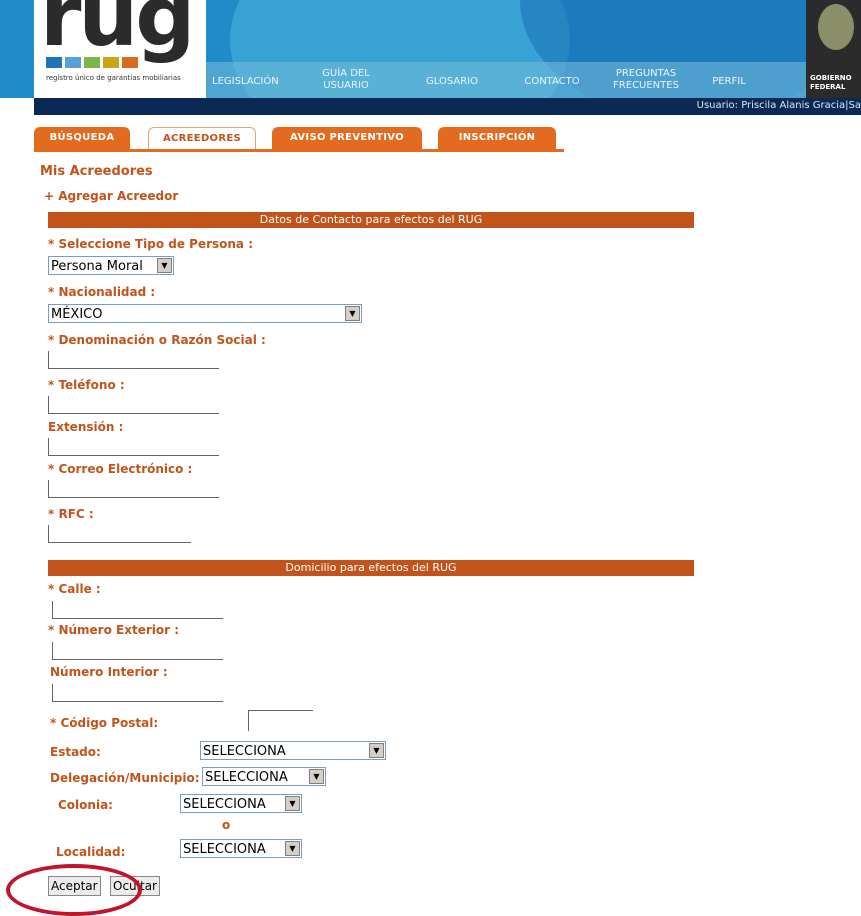 The width and height of the screenshot is (861, 916). Describe the element at coordinates (371, 568) in the screenshot. I see `address-section-header: Domicilio para efectos del RUG` at that location.